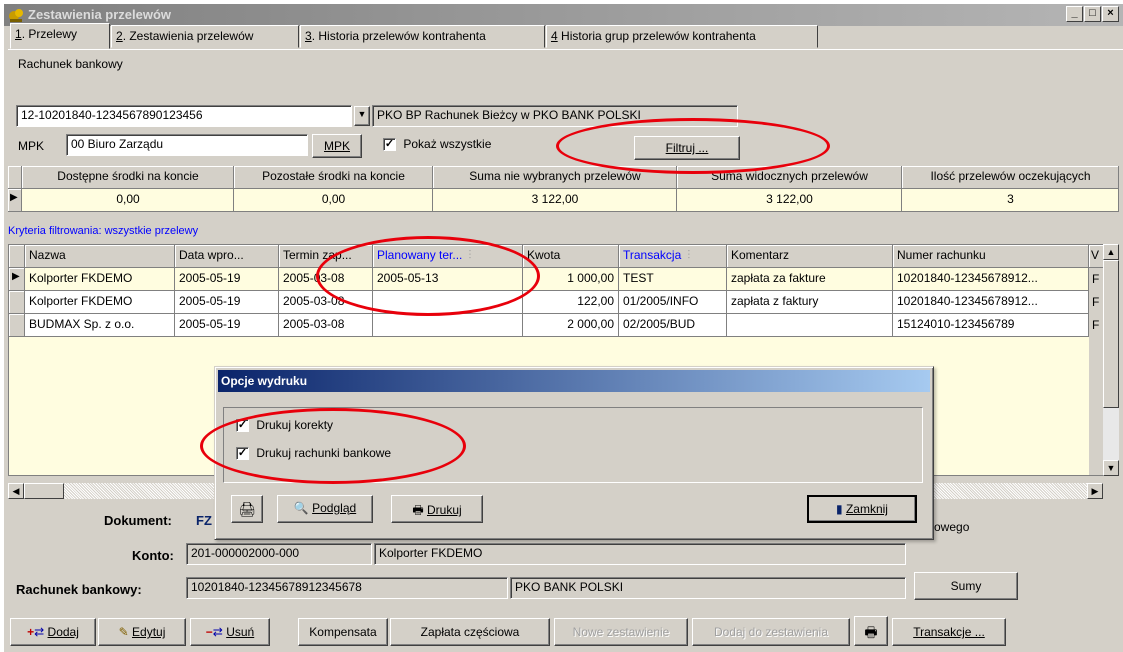 The width and height of the screenshot is (1123, 652). I want to click on dialog-title: Opcje wydruku, so click(574, 381).